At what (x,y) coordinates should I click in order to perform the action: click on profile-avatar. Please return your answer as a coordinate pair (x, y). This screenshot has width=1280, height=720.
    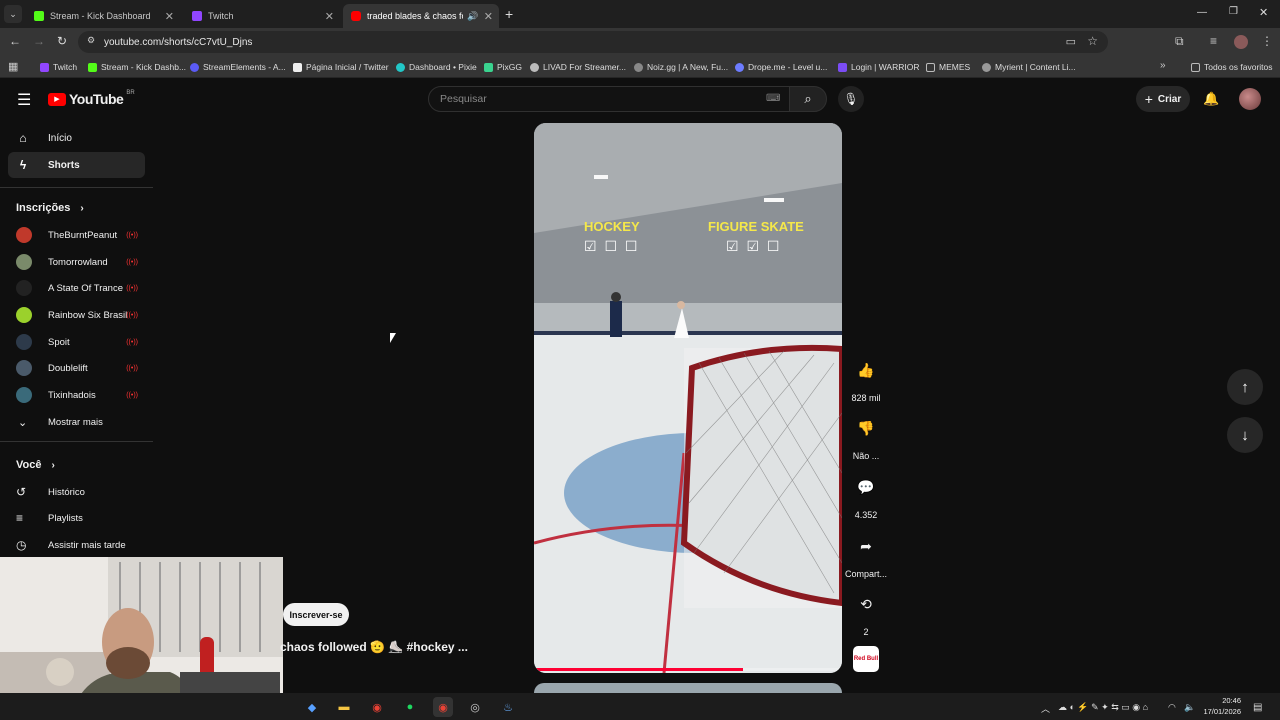
    Looking at the image, I should click on (1241, 42).